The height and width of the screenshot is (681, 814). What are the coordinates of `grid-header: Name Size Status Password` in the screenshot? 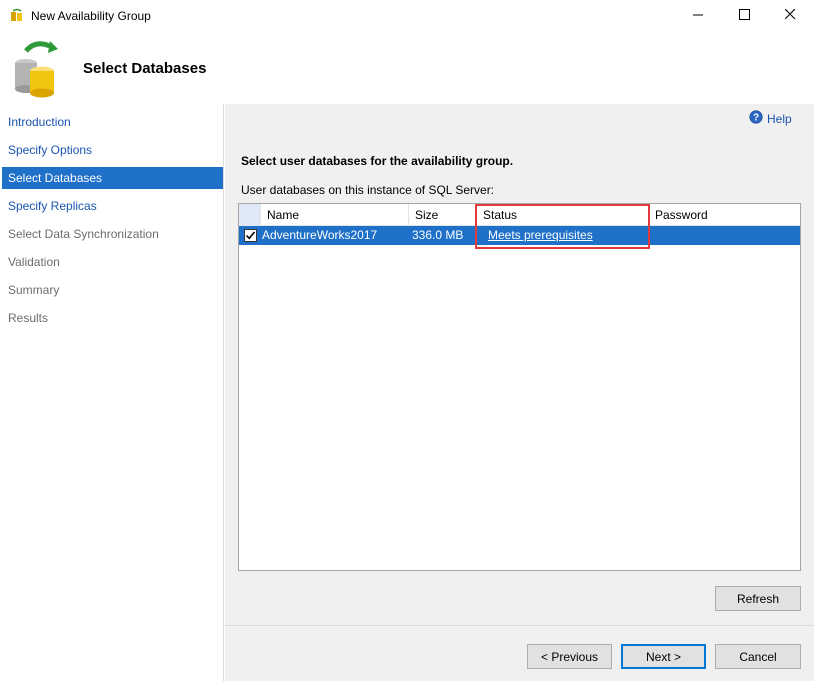 It's located at (519, 215).